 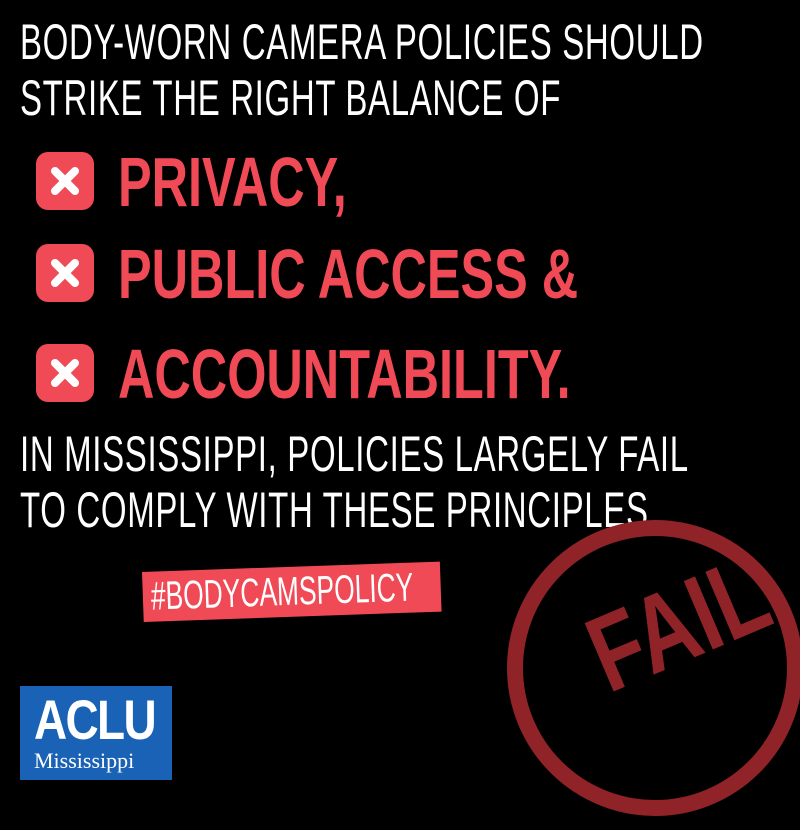 I want to click on aclu-logo: ACLU Mississippi, so click(x=96, y=733).